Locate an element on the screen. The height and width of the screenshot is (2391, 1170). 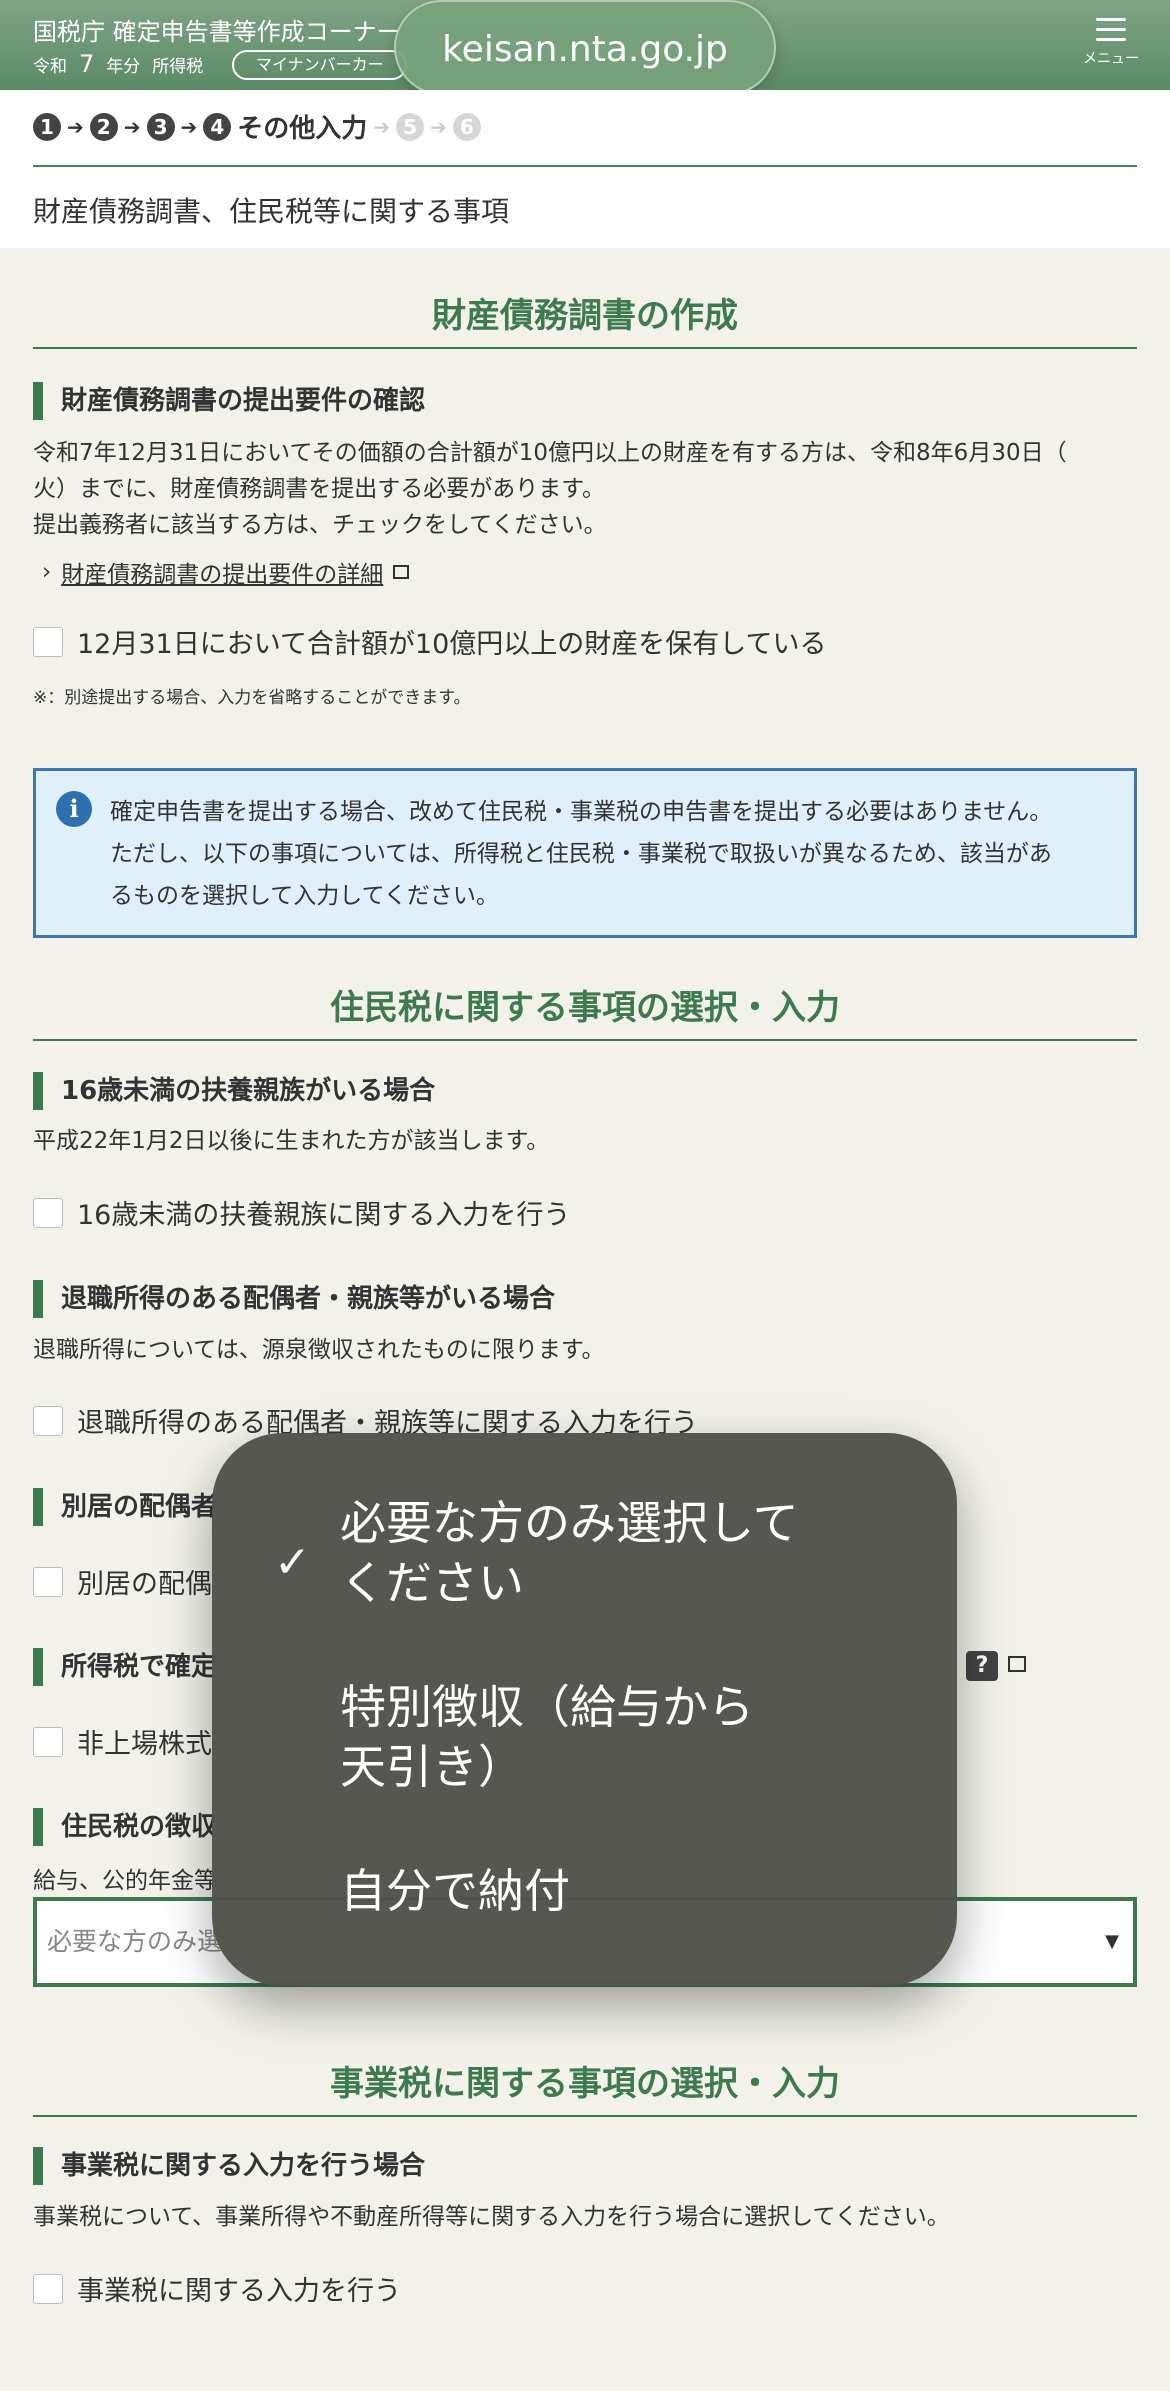
step-4: 4 is located at coordinates (217, 126).